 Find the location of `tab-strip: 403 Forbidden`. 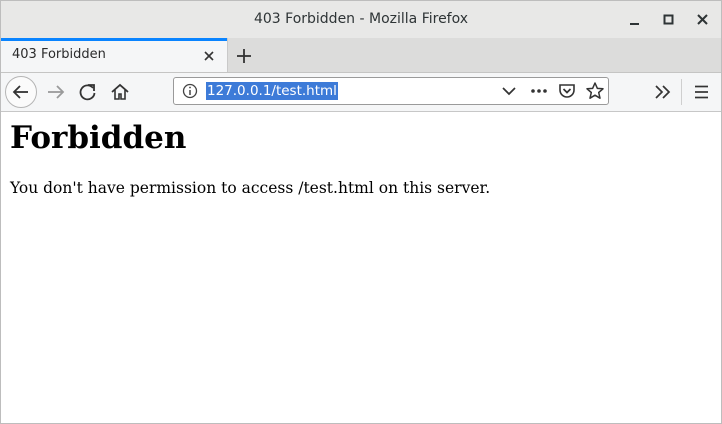

tab-strip: 403 Forbidden is located at coordinates (361, 55).